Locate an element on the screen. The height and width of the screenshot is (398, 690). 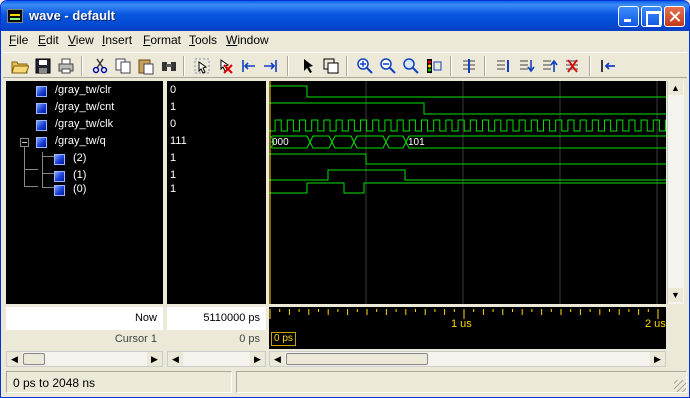
scroll-up-icon: ▲ is located at coordinates (675, 88).